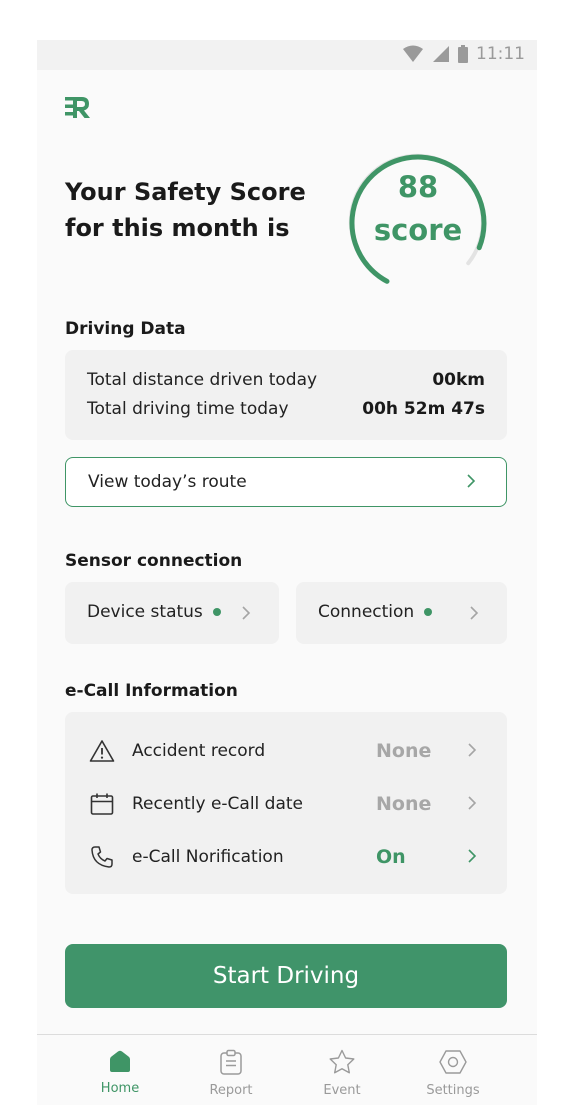 The width and height of the screenshot is (566, 1105). What do you see at coordinates (145, 612) in the screenshot?
I see `device-status-label: Device status` at bounding box center [145, 612].